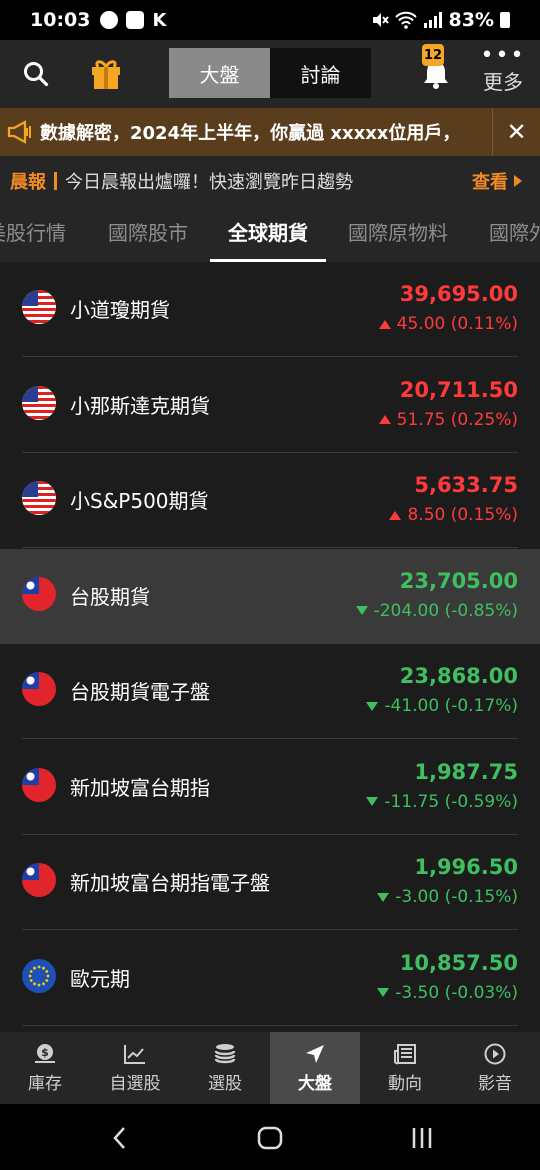 This screenshot has height=1170, width=540. What do you see at coordinates (225, 1068) in the screenshot?
I see `nav-screener: 選股` at bounding box center [225, 1068].